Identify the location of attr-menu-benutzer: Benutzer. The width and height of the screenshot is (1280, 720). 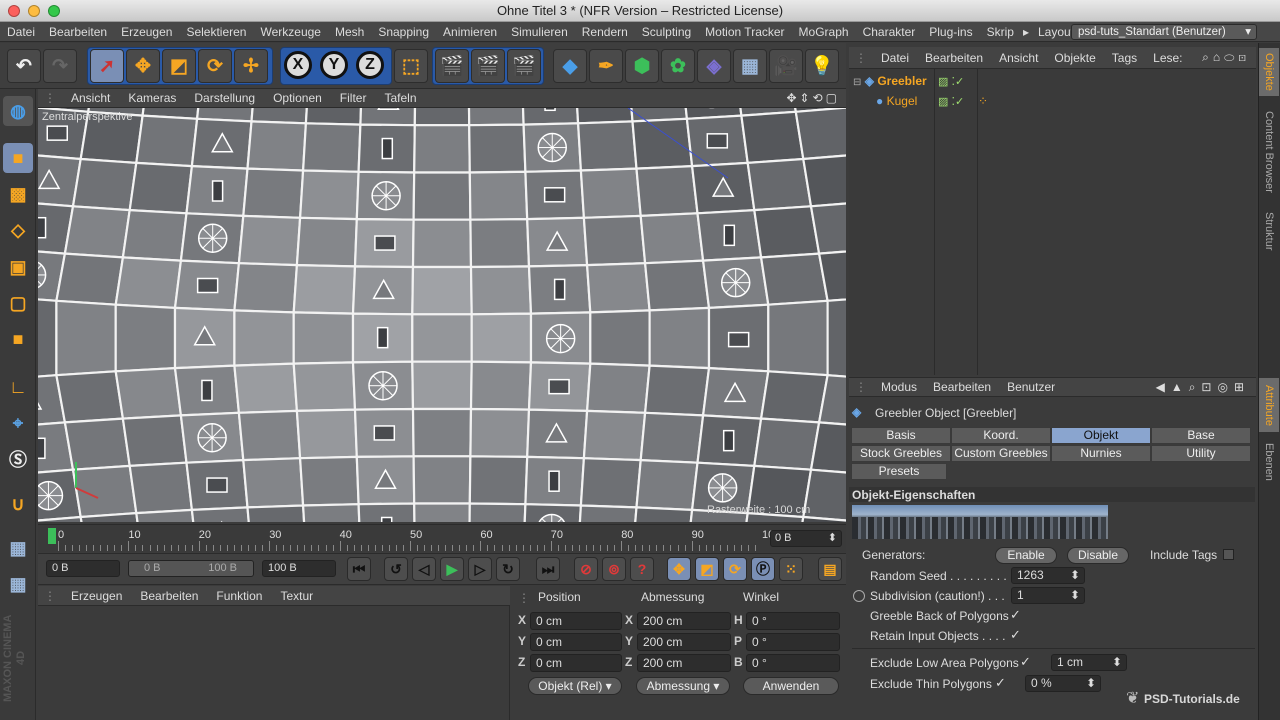
(1031, 387).